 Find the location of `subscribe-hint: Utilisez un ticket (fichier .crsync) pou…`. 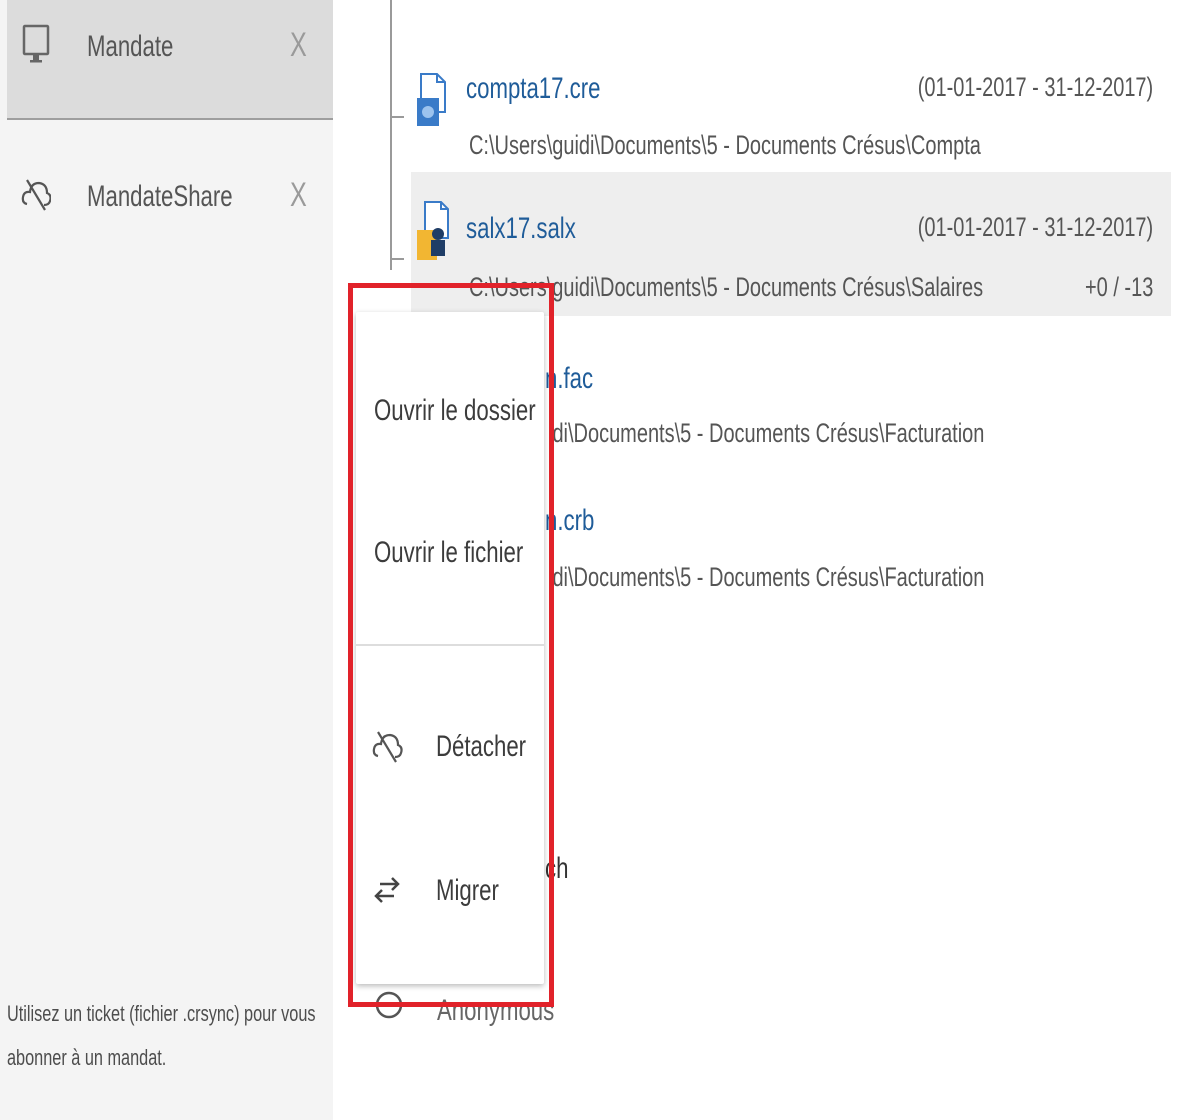

subscribe-hint: Utilisez un ticket (fichier .crsync) pou… is located at coordinates (161, 1035).